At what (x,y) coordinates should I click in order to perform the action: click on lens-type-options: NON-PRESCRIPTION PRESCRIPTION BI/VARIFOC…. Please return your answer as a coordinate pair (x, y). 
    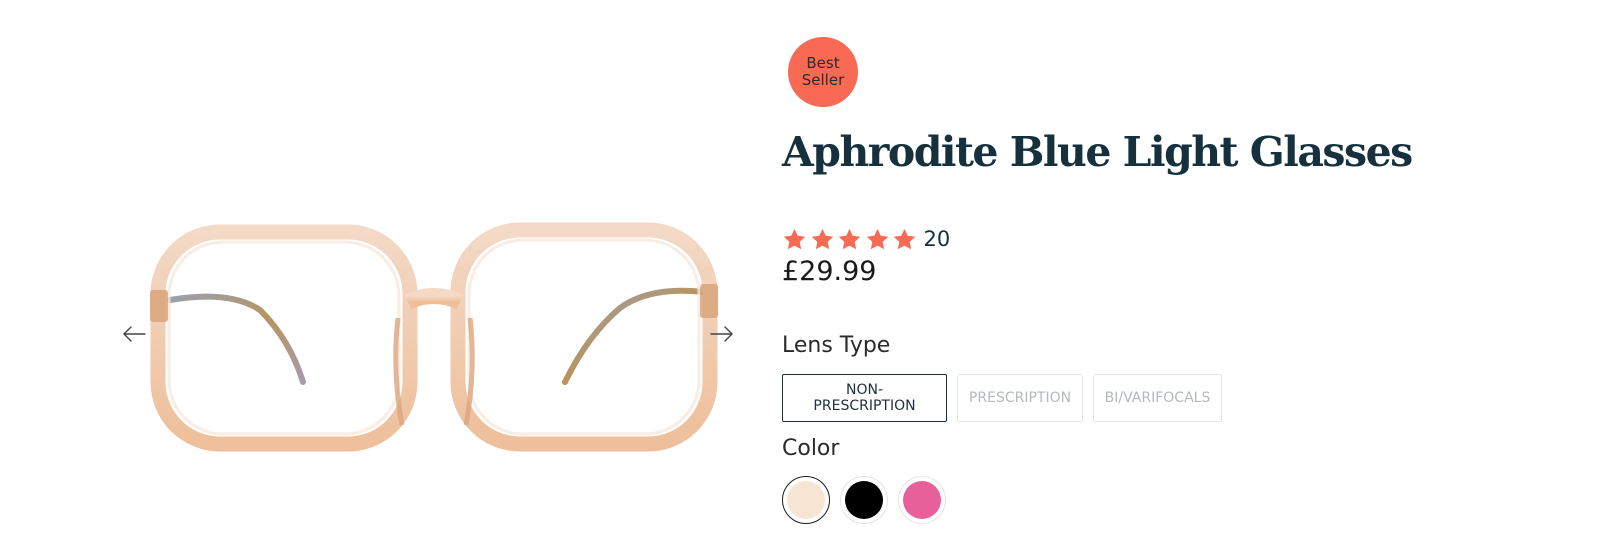
    Looking at the image, I should click on (1007, 398).